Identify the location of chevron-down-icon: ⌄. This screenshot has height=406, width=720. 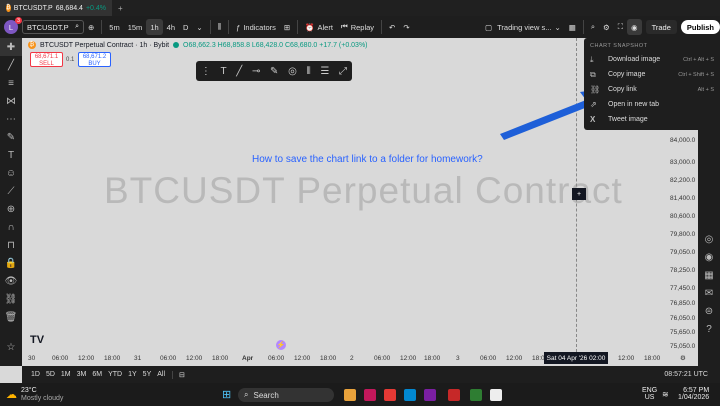
(199, 27).